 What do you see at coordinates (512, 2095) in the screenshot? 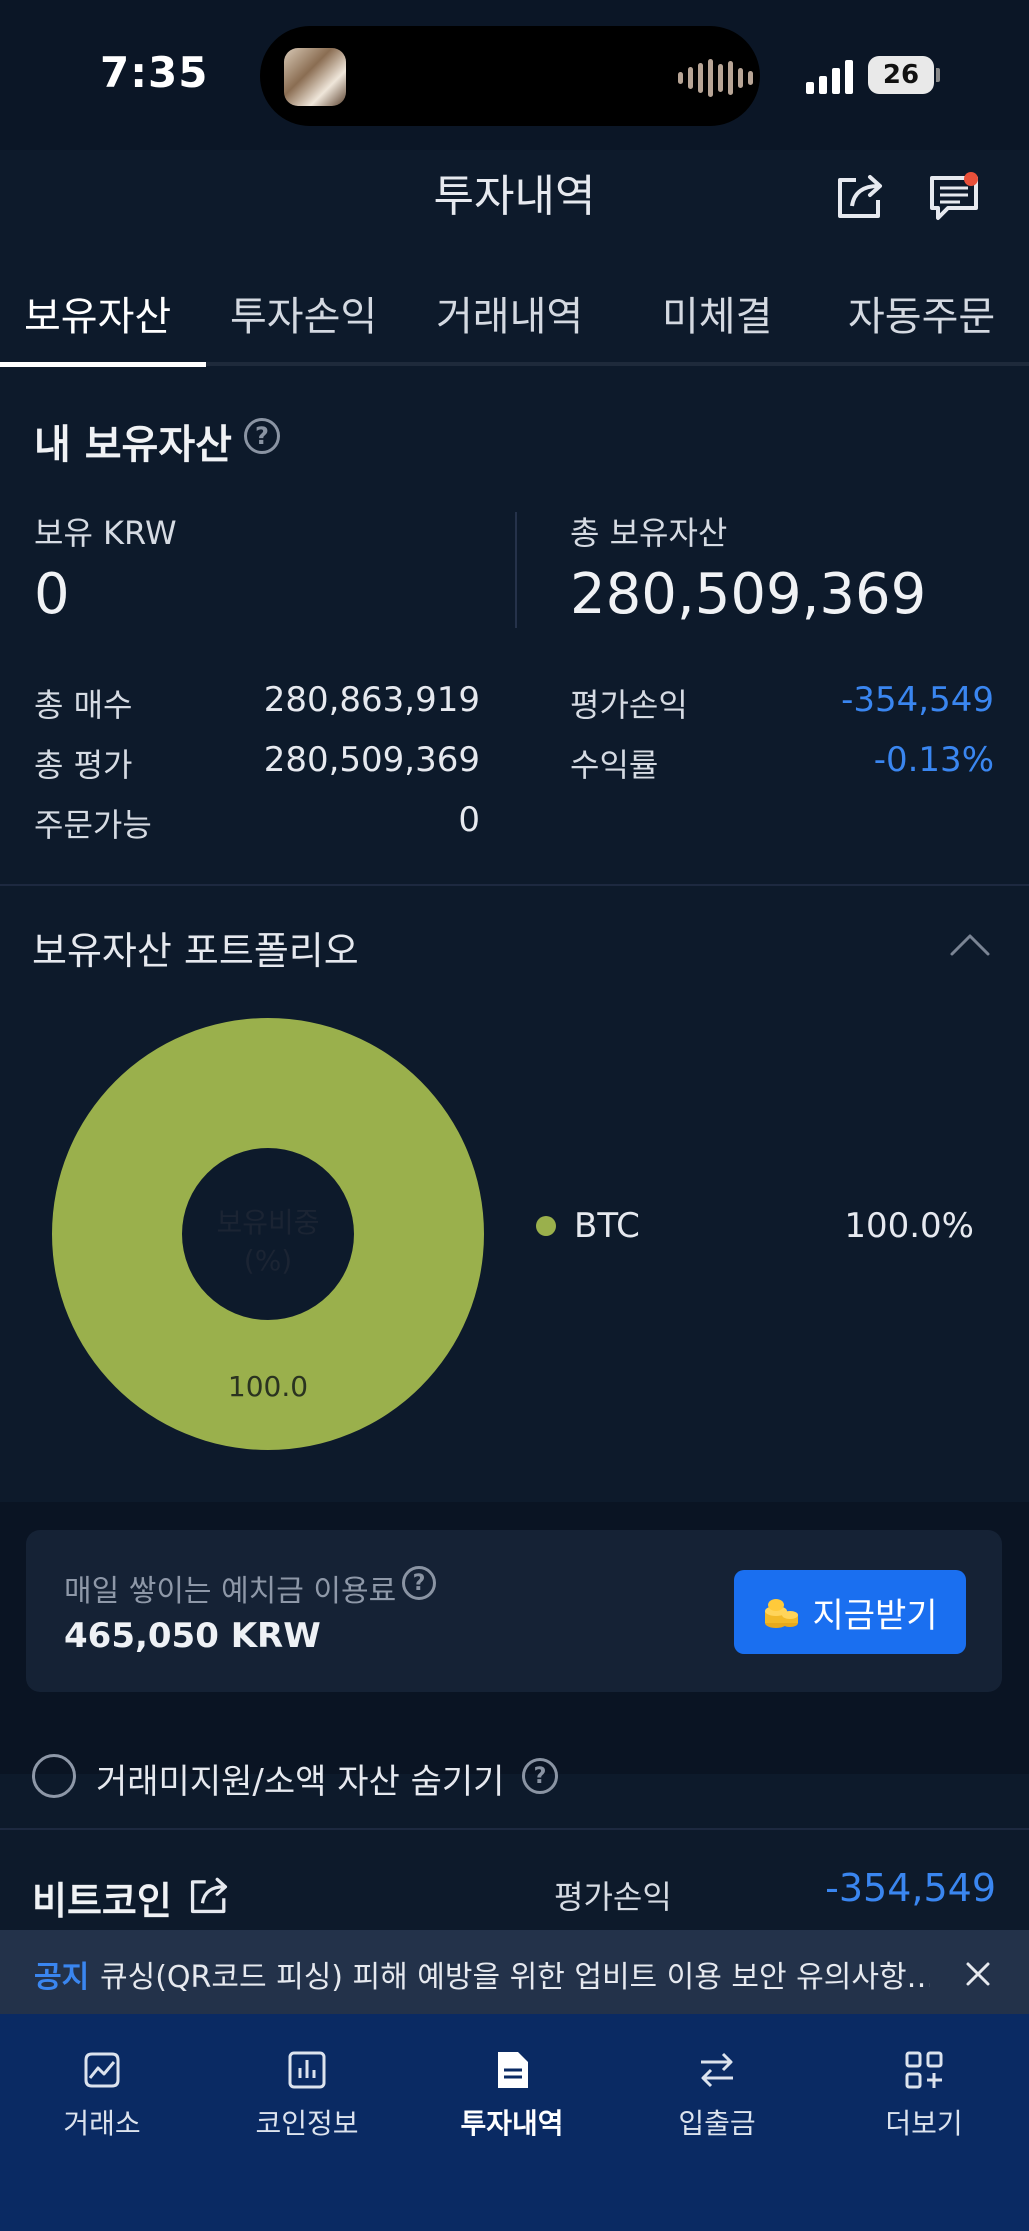
I see `nav-investments: 투자내역` at bounding box center [512, 2095].